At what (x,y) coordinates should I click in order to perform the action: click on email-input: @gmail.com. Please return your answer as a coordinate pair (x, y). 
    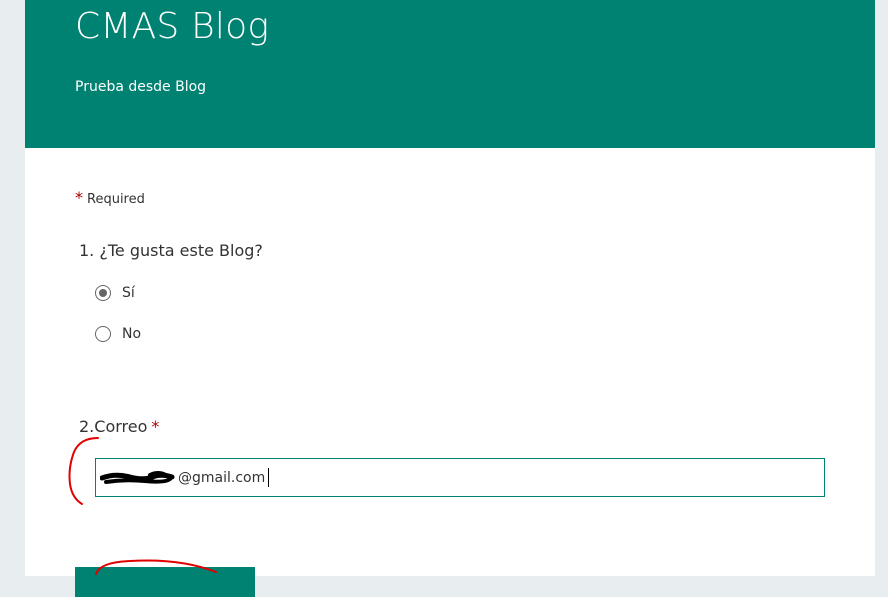
    Looking at the image, I should click on (460, 477).